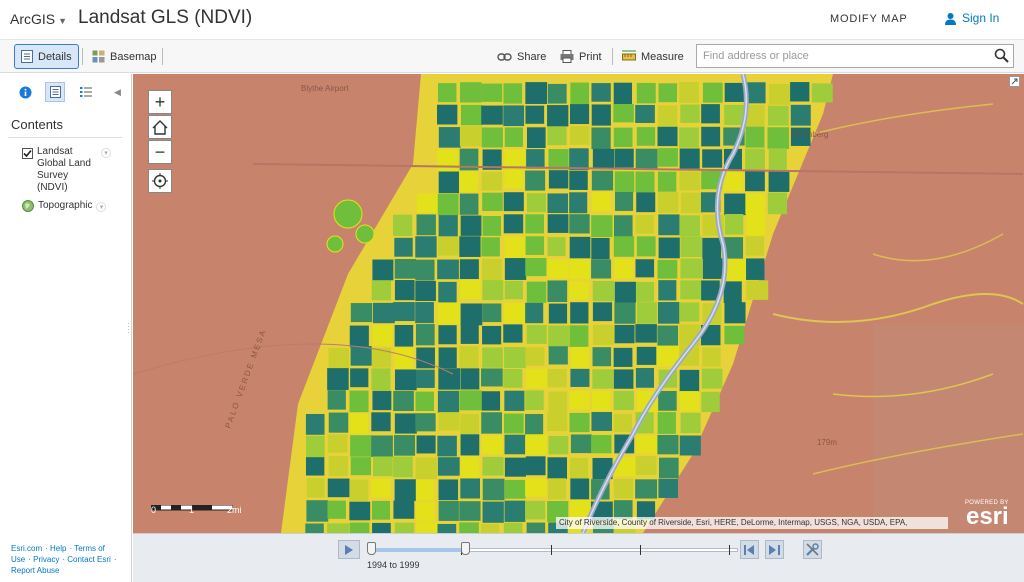 The width and height of the screenshot is (1024, 582). I want to click on link-report-abuse: Report Abuse, so click(35, 570).